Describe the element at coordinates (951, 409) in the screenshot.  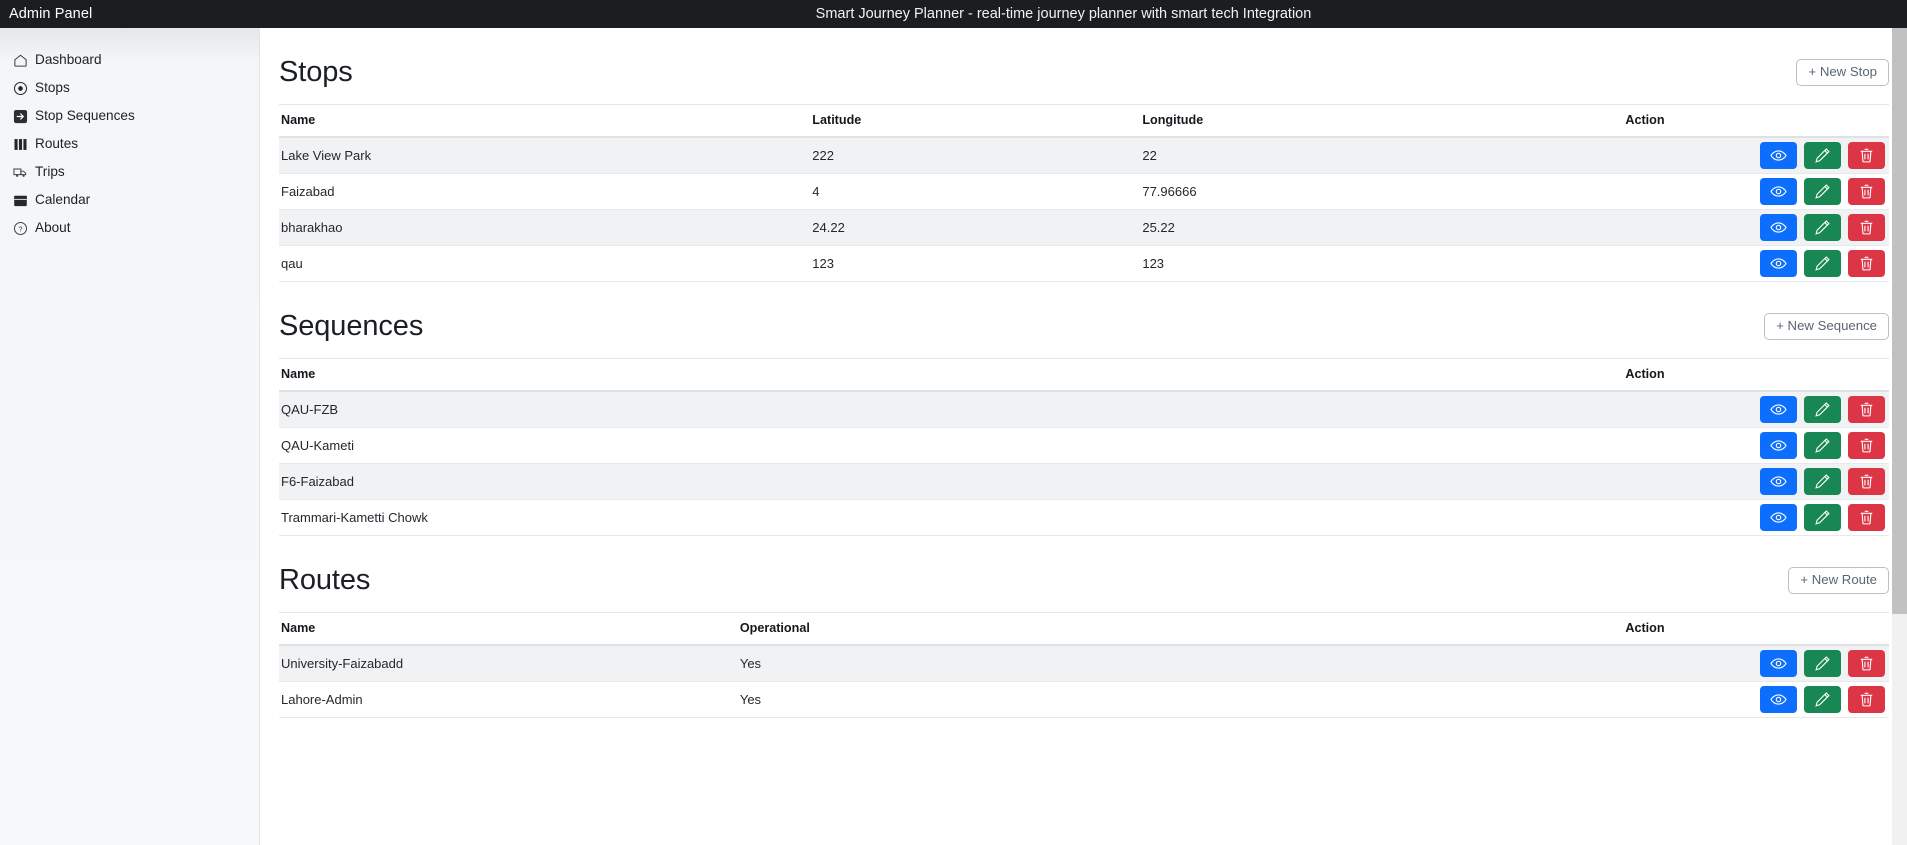
I see `cell-name: QAU-FZB` at that location.